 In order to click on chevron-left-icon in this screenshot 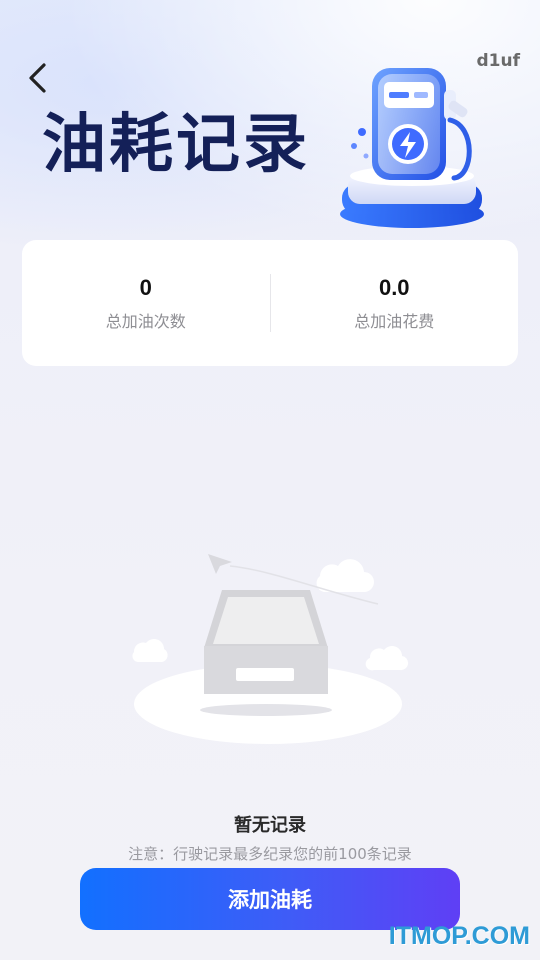, I will do `click(37, 78)`.